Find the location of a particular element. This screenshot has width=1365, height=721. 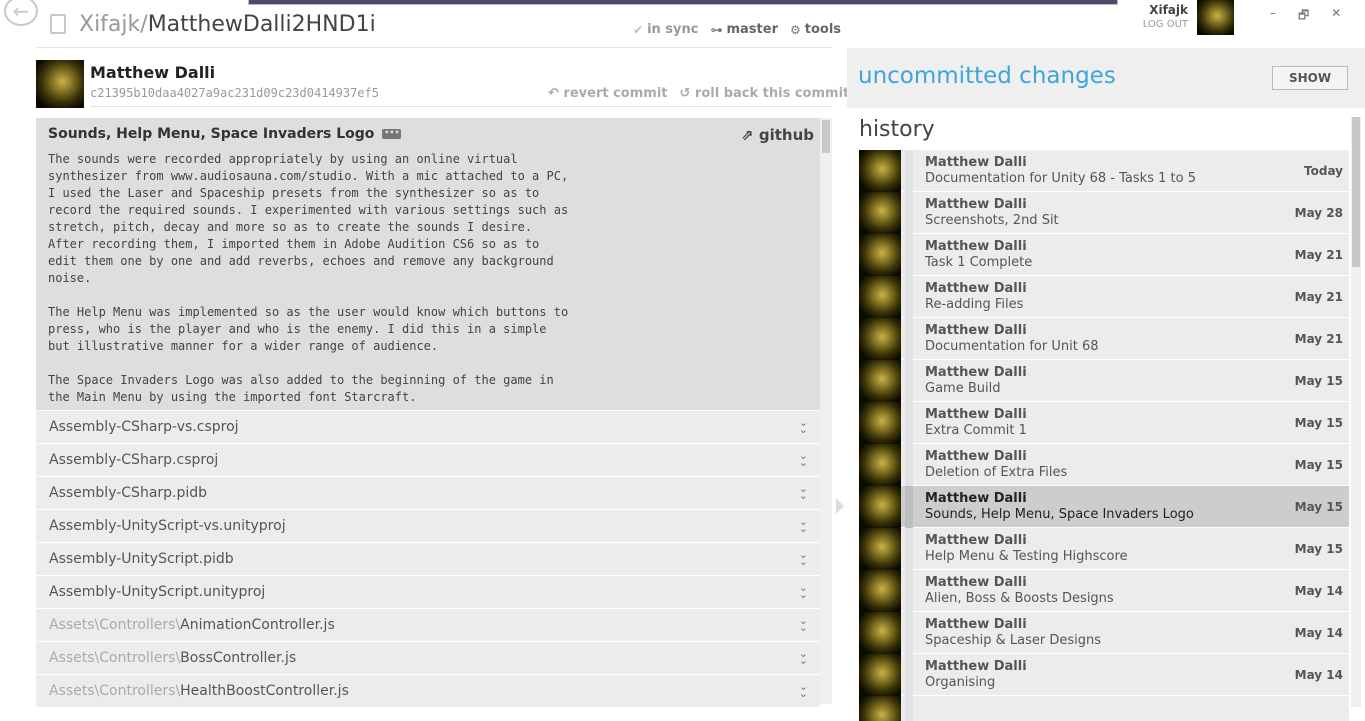

history-item: Matthew Dalli Game Build May 15 is located at coordinates (1104, 381).